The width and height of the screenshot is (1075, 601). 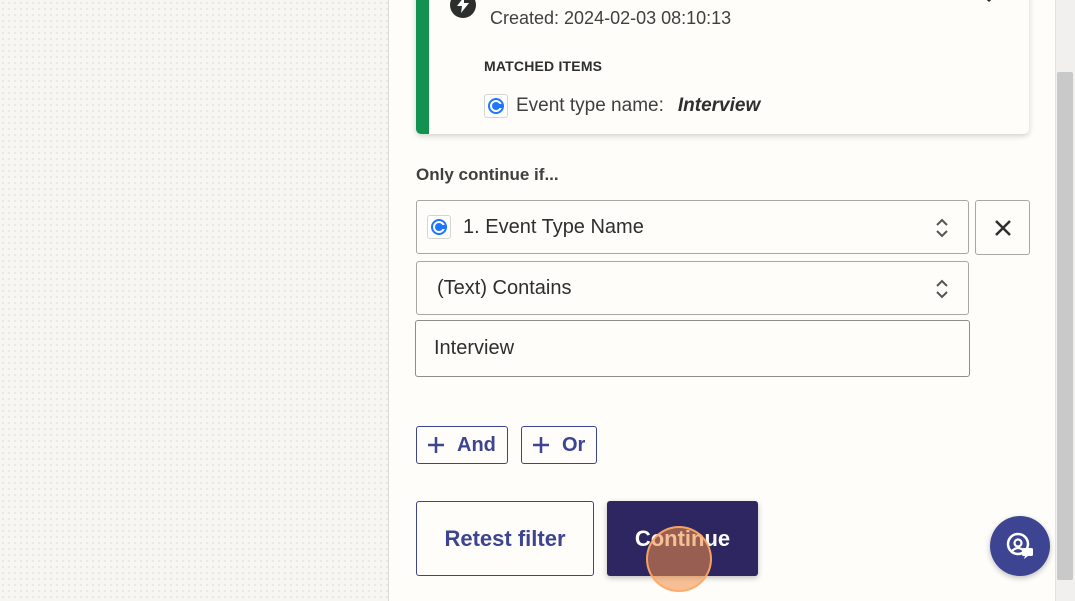 I want to click on add-and-label: And, so click(x=476, y=444).